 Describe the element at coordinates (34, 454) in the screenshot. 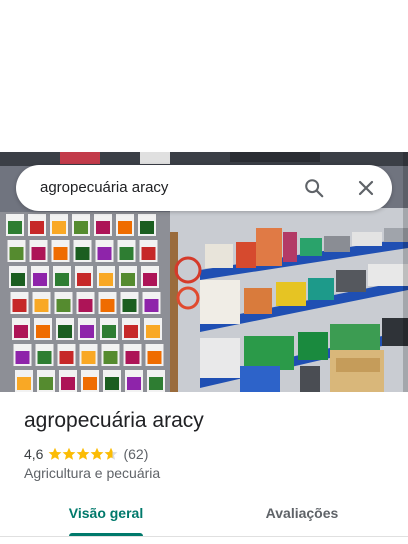

I see `rating-value: 4,6` at that location.